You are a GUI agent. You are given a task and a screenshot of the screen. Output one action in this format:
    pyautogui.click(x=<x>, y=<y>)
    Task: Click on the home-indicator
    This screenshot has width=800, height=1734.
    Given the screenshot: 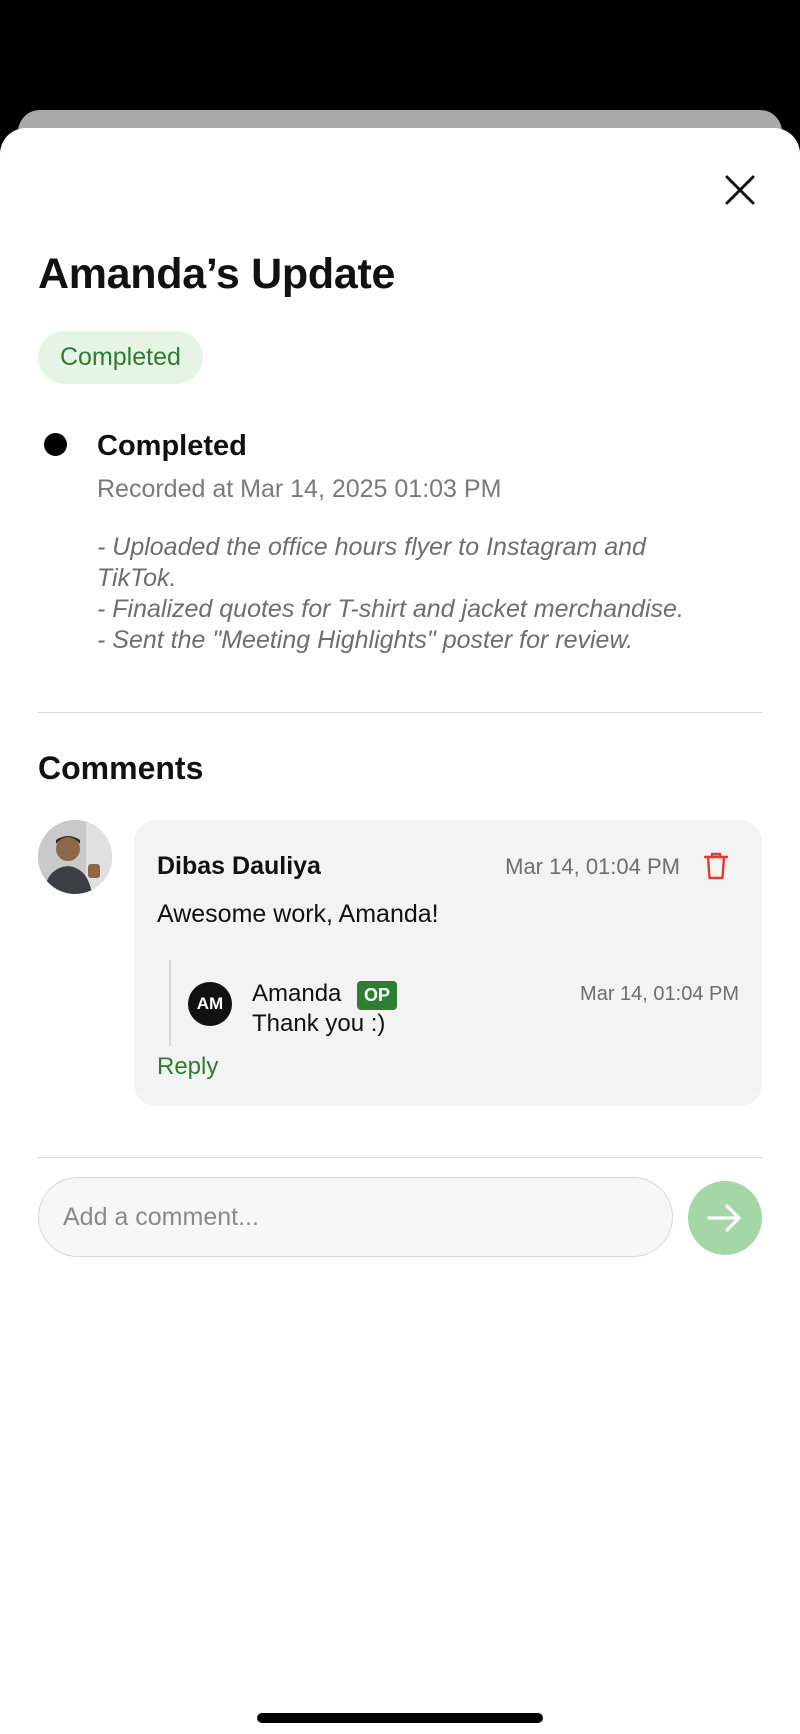 What is the action you would take?
    pyautogui.click(x=400, y=1718)
    